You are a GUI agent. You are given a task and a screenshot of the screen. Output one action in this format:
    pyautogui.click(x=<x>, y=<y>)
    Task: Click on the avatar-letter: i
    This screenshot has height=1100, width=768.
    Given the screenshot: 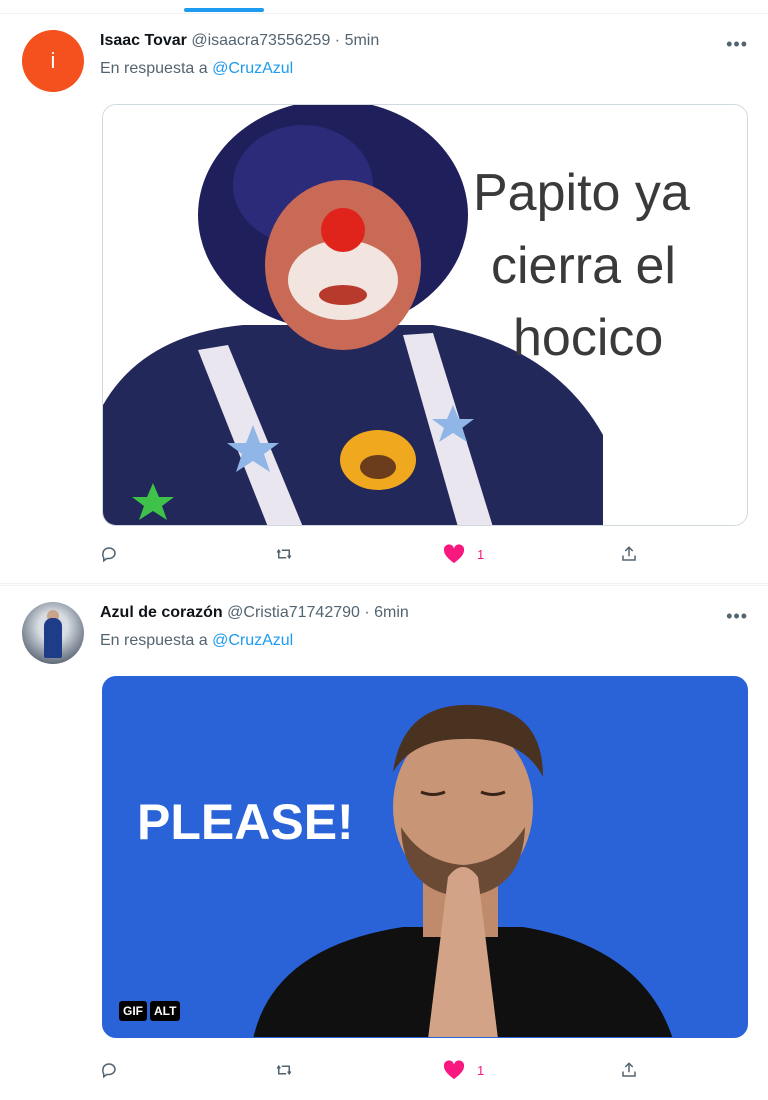 What is the action you would take?
    pyautogui.click(x=53, y=60)
    